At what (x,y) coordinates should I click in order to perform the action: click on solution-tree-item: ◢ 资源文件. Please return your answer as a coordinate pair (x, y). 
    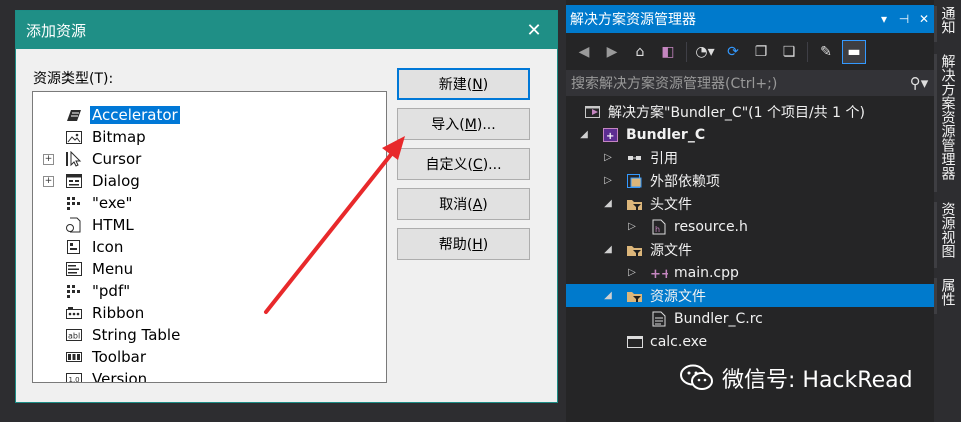
    Looking at the image, I should click on (750, 295).